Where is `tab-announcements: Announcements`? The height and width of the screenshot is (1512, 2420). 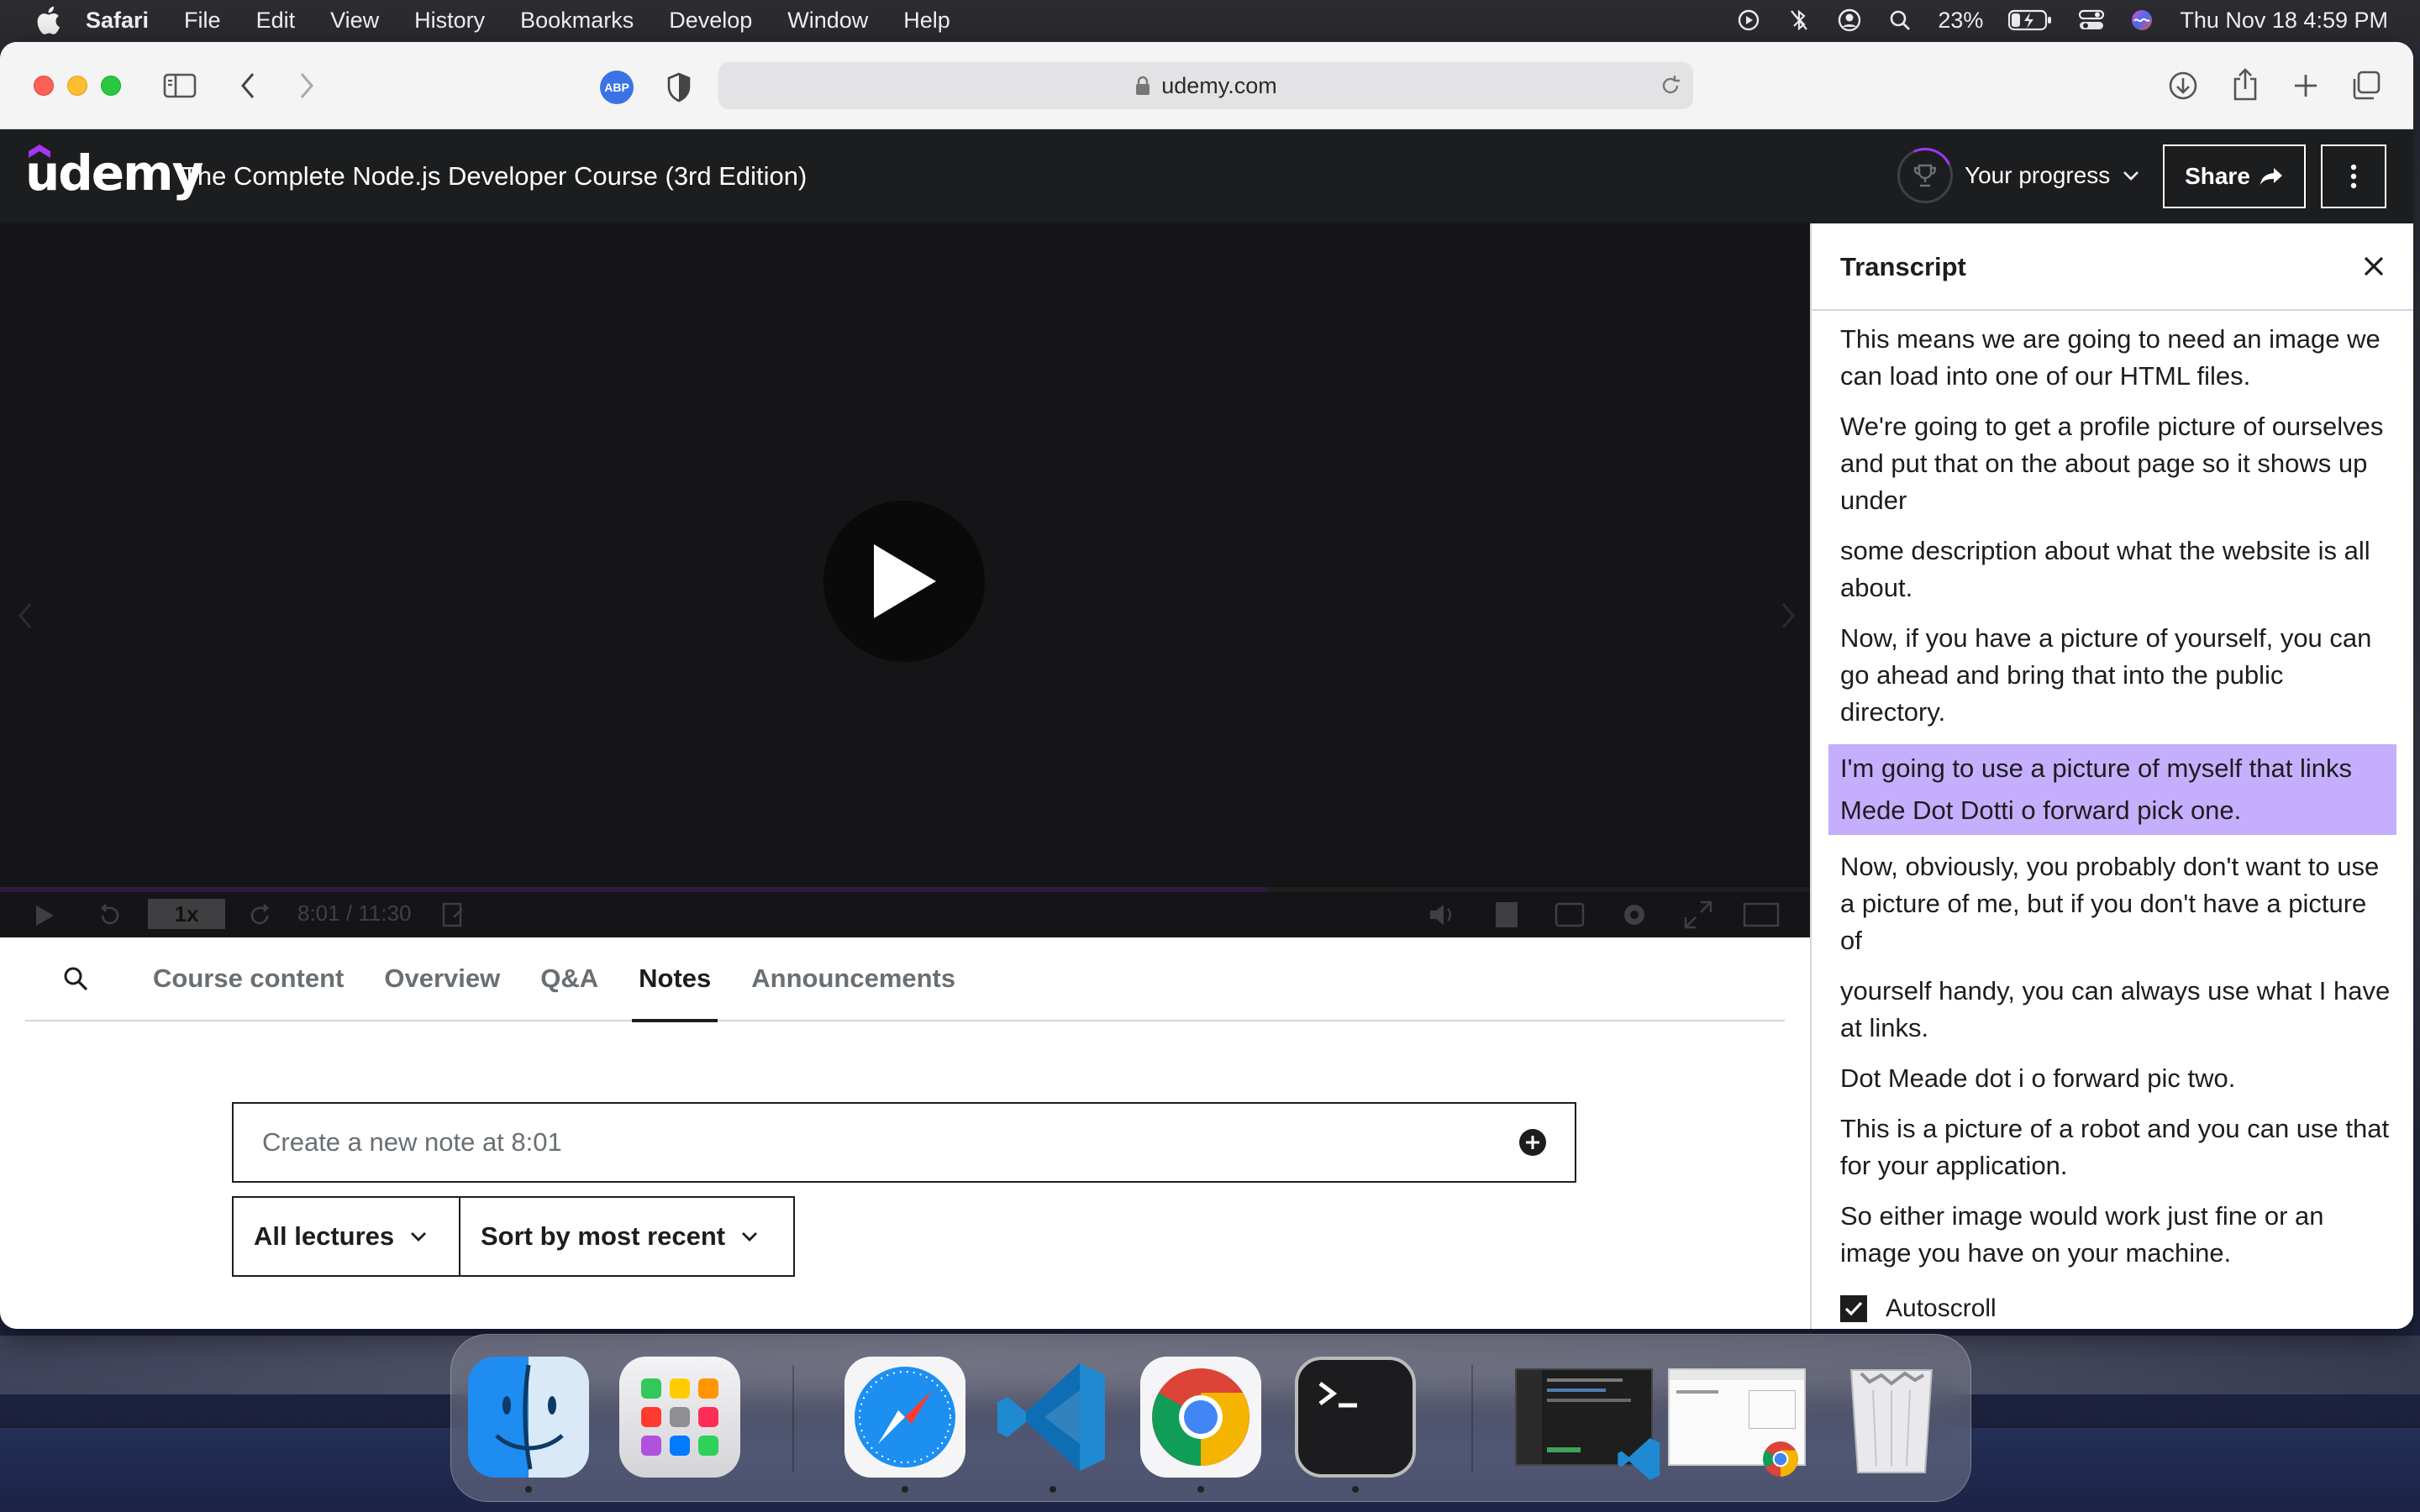
tab-announcements: Announcements is located at coordinates (853, 979).